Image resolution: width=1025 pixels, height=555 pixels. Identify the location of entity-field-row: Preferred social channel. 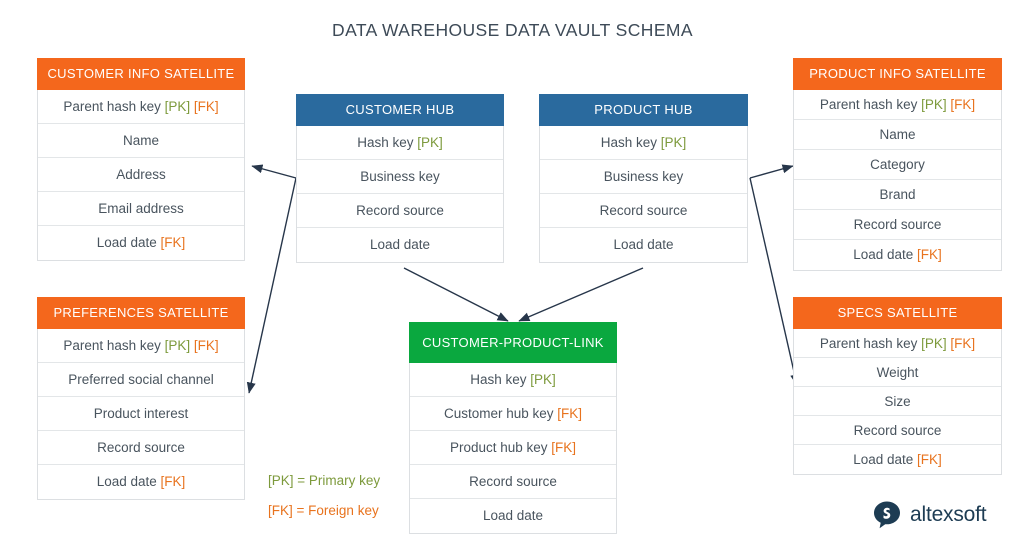
(141, 380).